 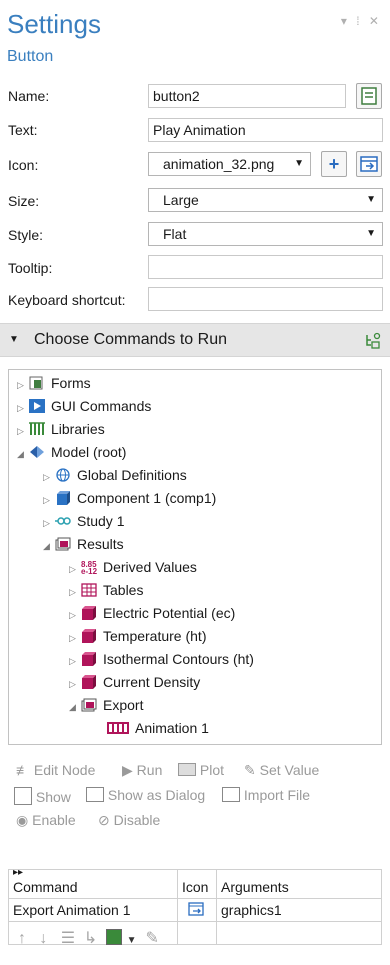 I want to click on shortcut-label: Keyboard shortcut:, so click(x=67, y=300).